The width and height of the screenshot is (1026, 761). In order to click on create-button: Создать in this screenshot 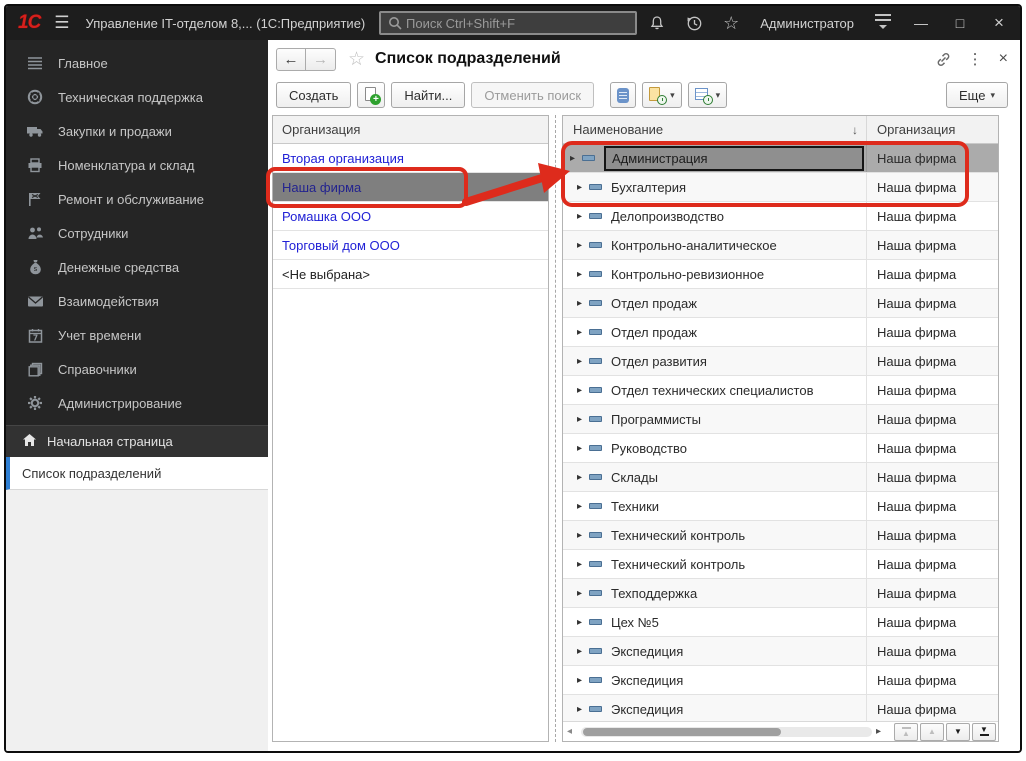, I will do `click(314, 95)`.